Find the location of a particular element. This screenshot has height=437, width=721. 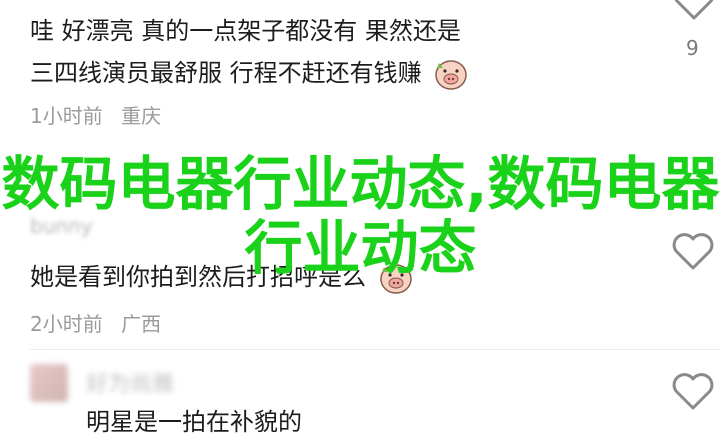

comment-meta: 1小时前 重庆 is located at coordinates (95, 114).